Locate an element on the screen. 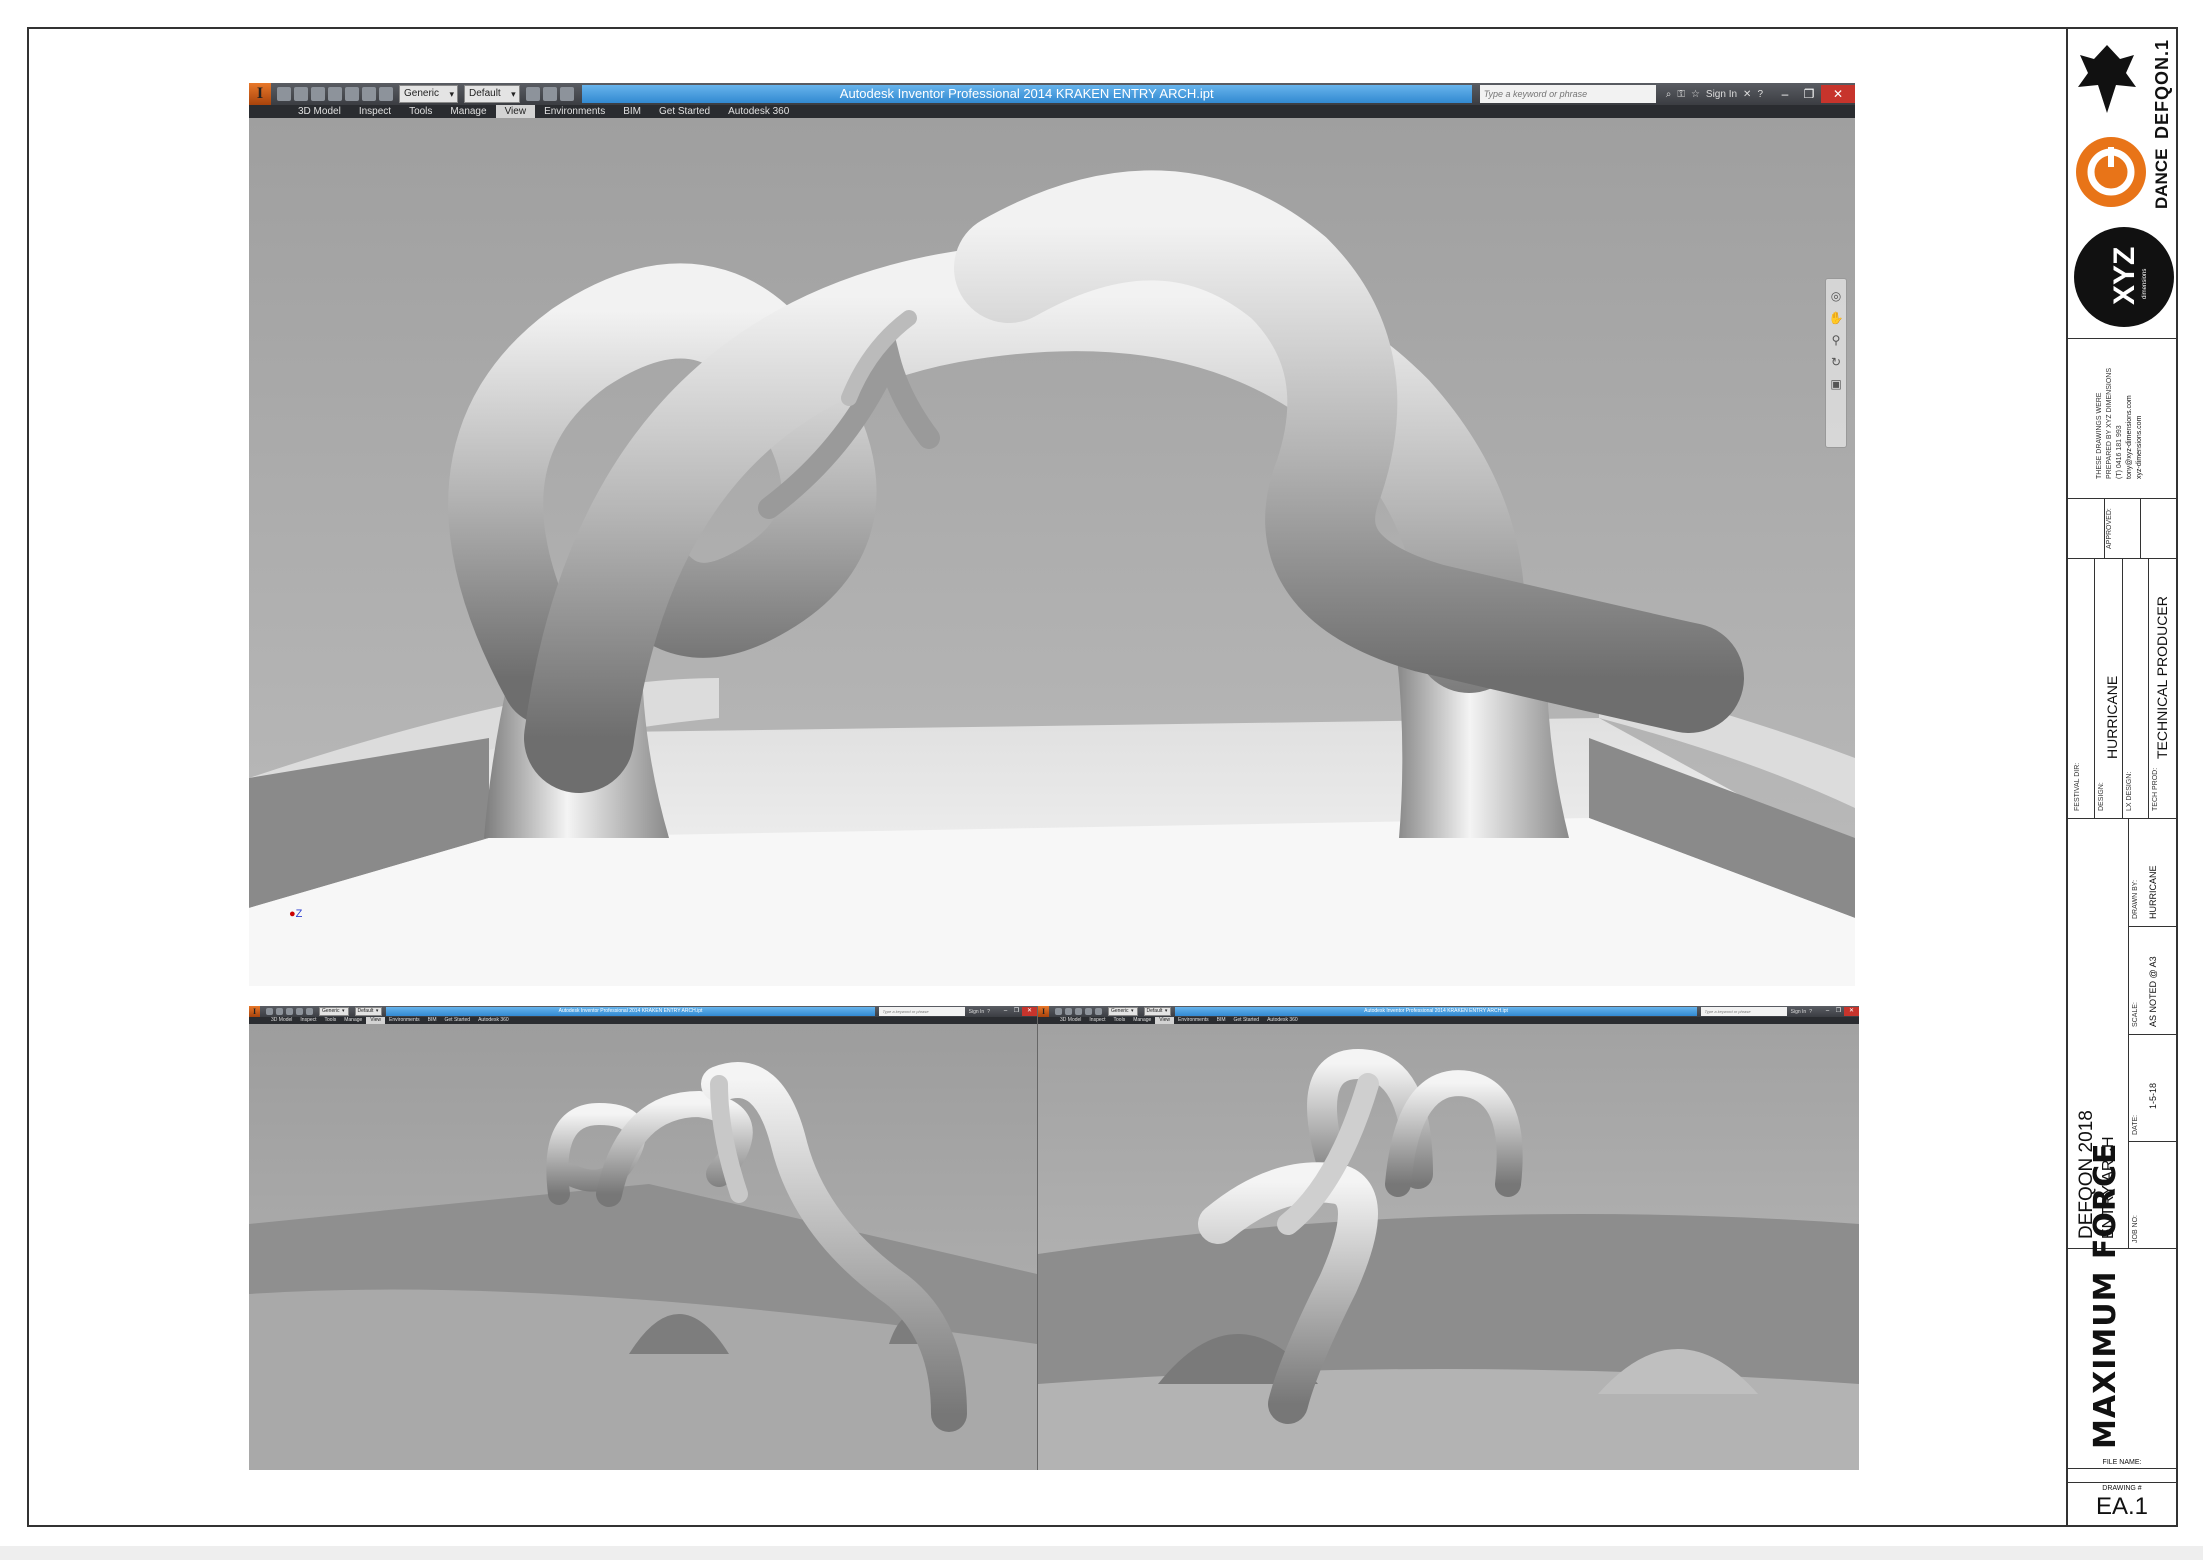  help-toolbar: Sign In ? is located at coordinates (979, 1012).